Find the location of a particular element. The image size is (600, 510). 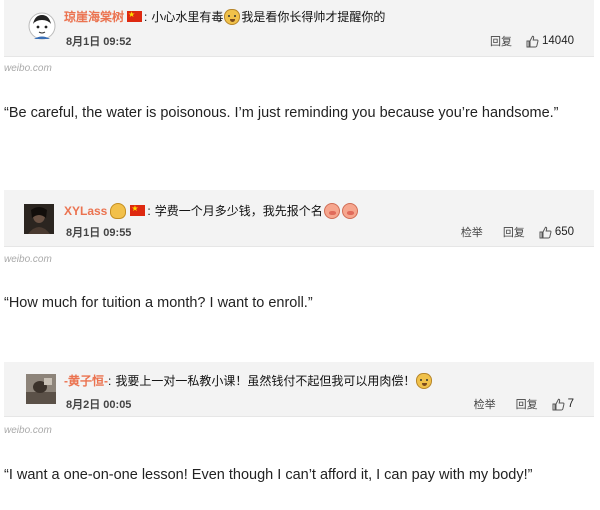

comment-actions: 检举 回复 650 is located at coordinates (507, 232).